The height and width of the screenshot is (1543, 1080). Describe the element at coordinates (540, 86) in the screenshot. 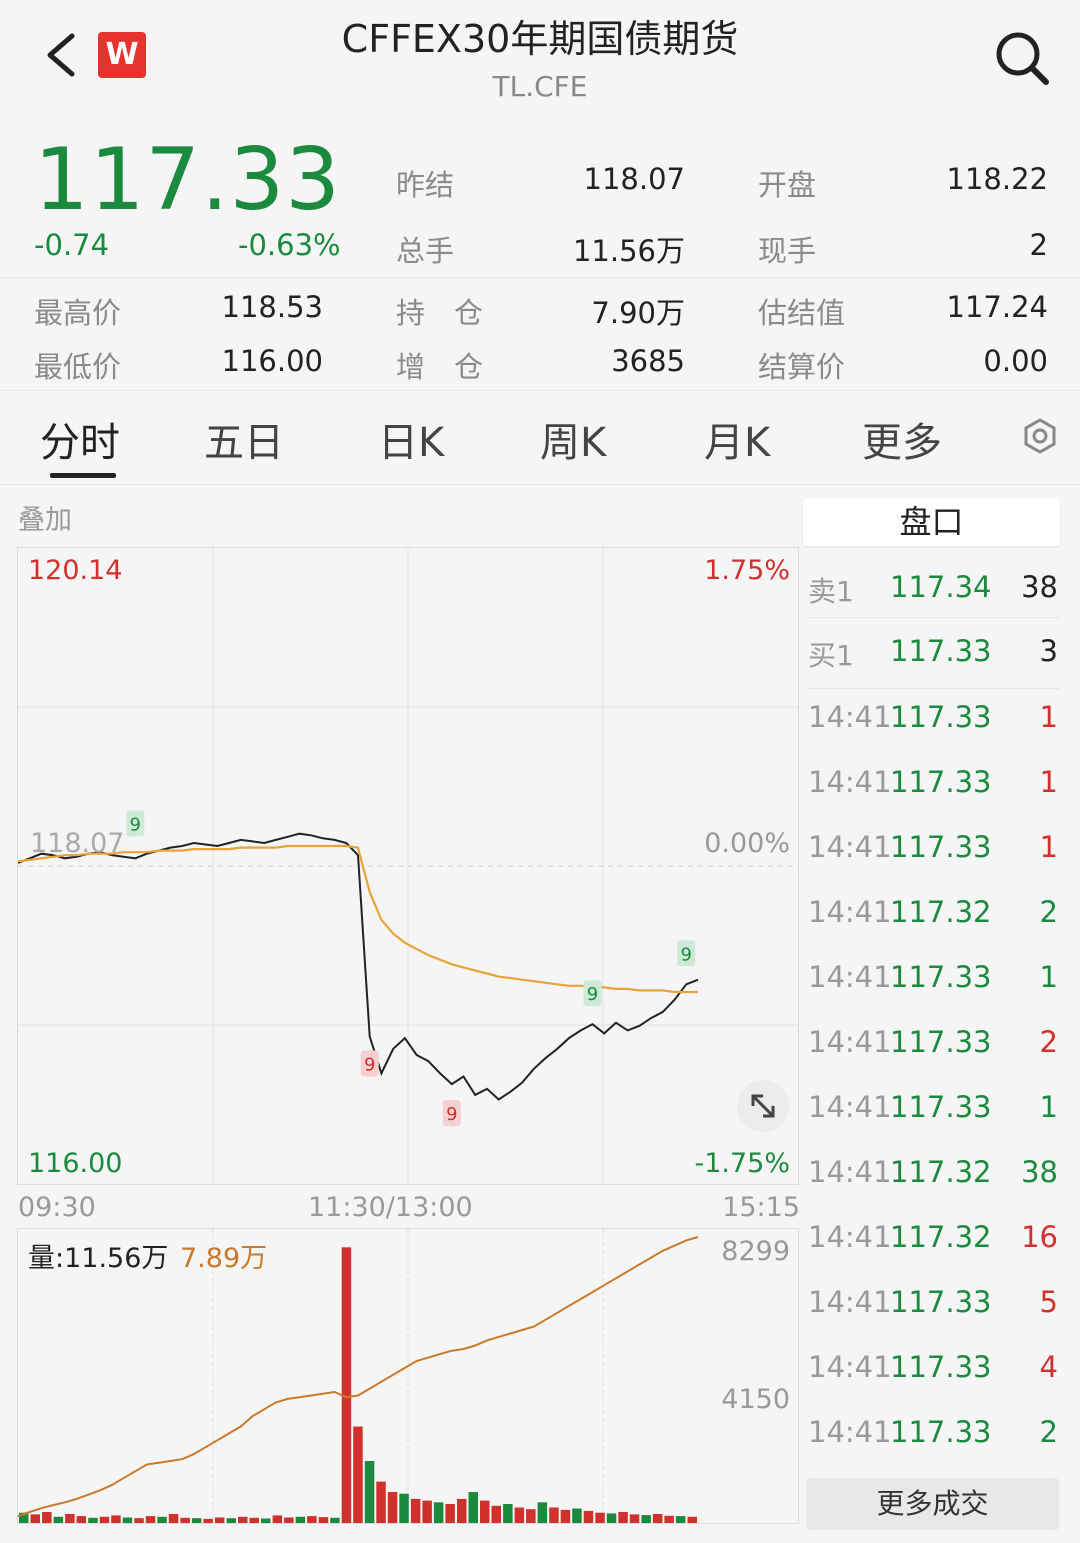

I see `instrument-code: TL.CFE` at that location.